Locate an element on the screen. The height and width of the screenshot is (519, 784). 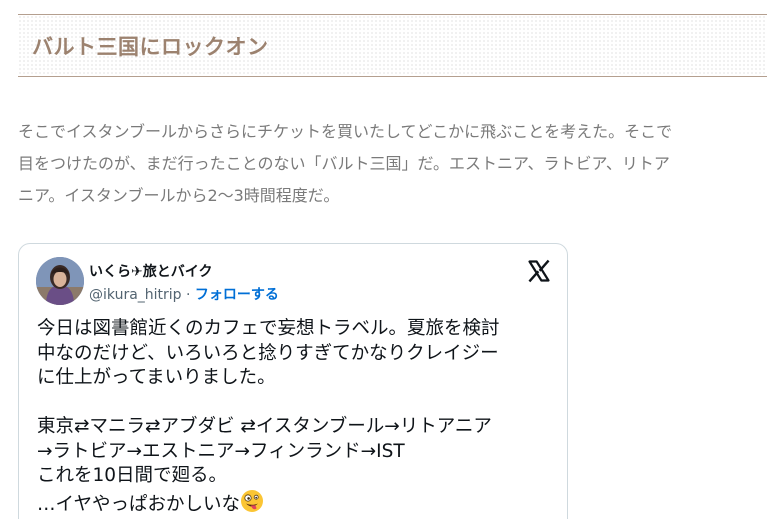
section-heading-box: バルト三国にロックオン is located at coordinates (392, 45).